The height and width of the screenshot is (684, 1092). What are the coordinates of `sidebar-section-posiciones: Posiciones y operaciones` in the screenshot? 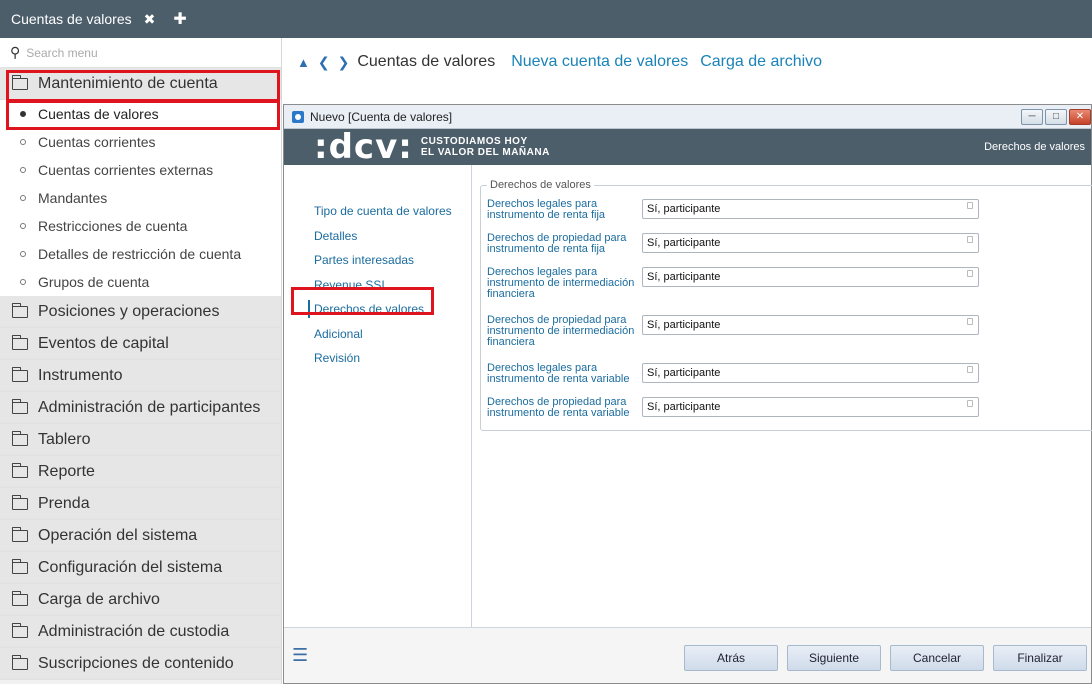 It's located at (140, 312).